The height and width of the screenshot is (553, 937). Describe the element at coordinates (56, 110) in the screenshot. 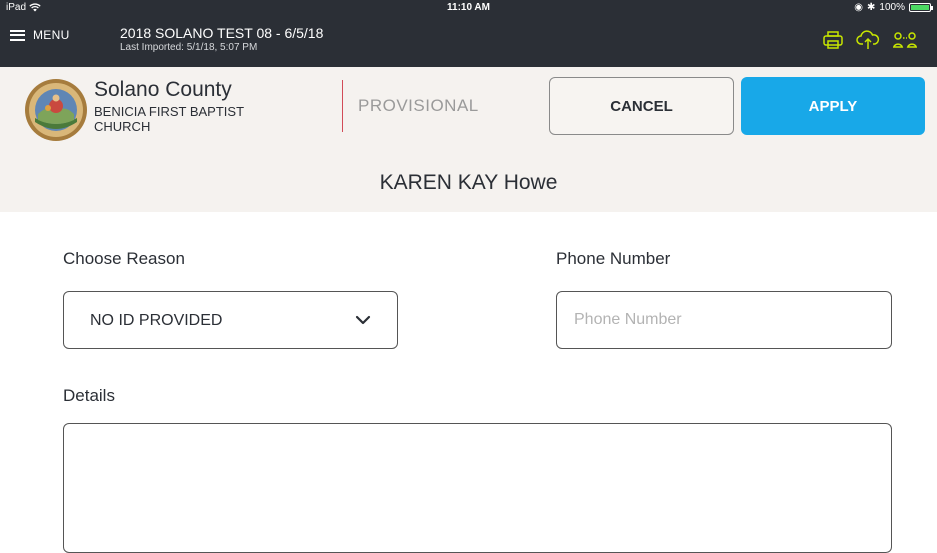

I see `county-seal-logo` at that location.